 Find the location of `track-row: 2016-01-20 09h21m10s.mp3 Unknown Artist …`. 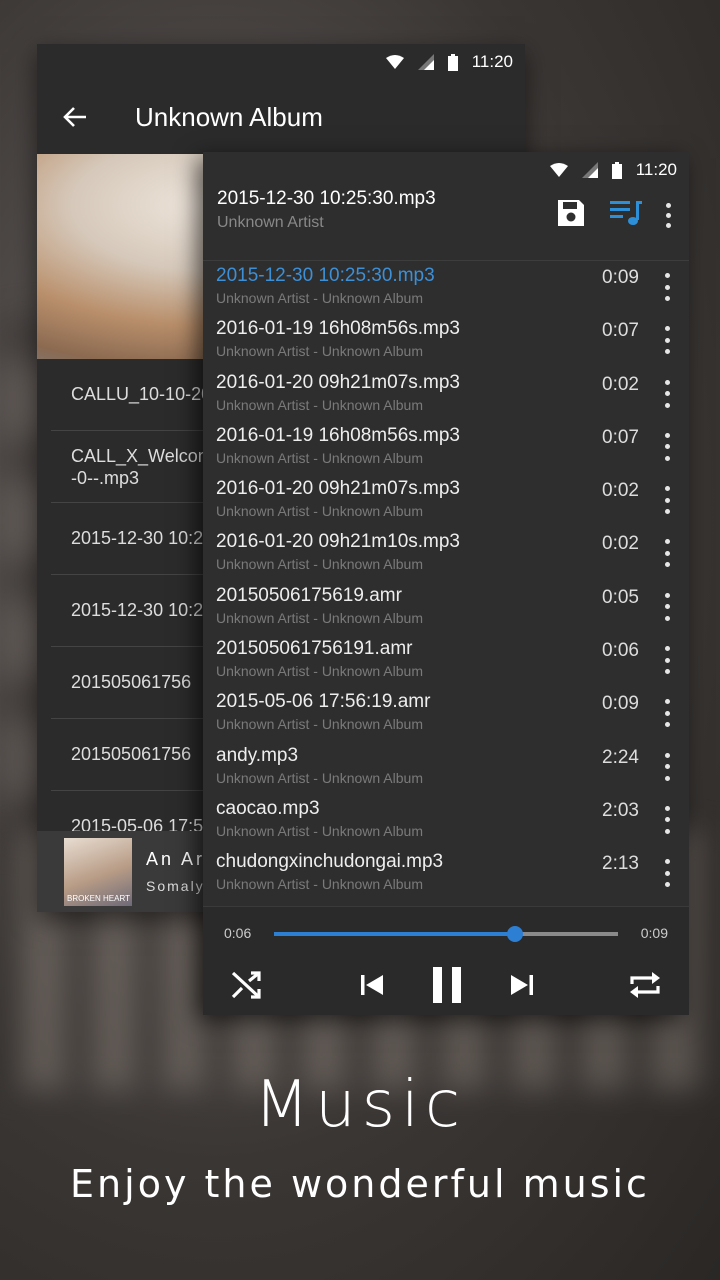

track-row: 2016-01-20 09h21m10s.mp3 Unknown Artist … is located at coordinates (446, 553).